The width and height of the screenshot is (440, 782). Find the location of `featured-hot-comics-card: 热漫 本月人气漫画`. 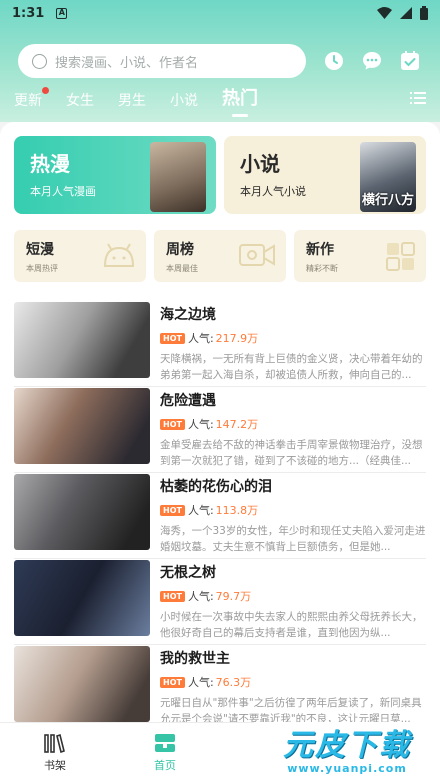

featured-hot-comics-card: 热漫 本月人气漫画 is located at coordinates (115, 175).